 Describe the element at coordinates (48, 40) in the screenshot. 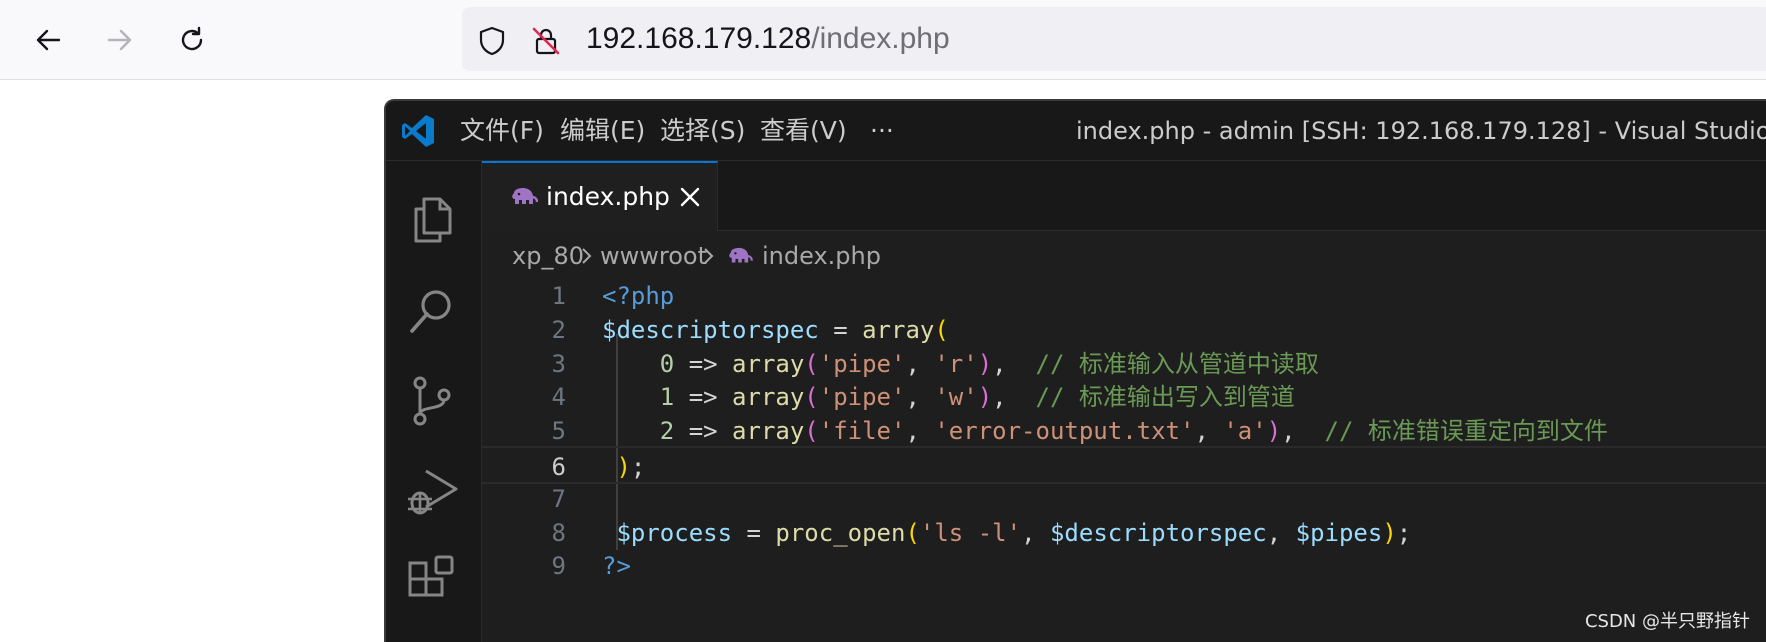

I see `back-button` at that location.